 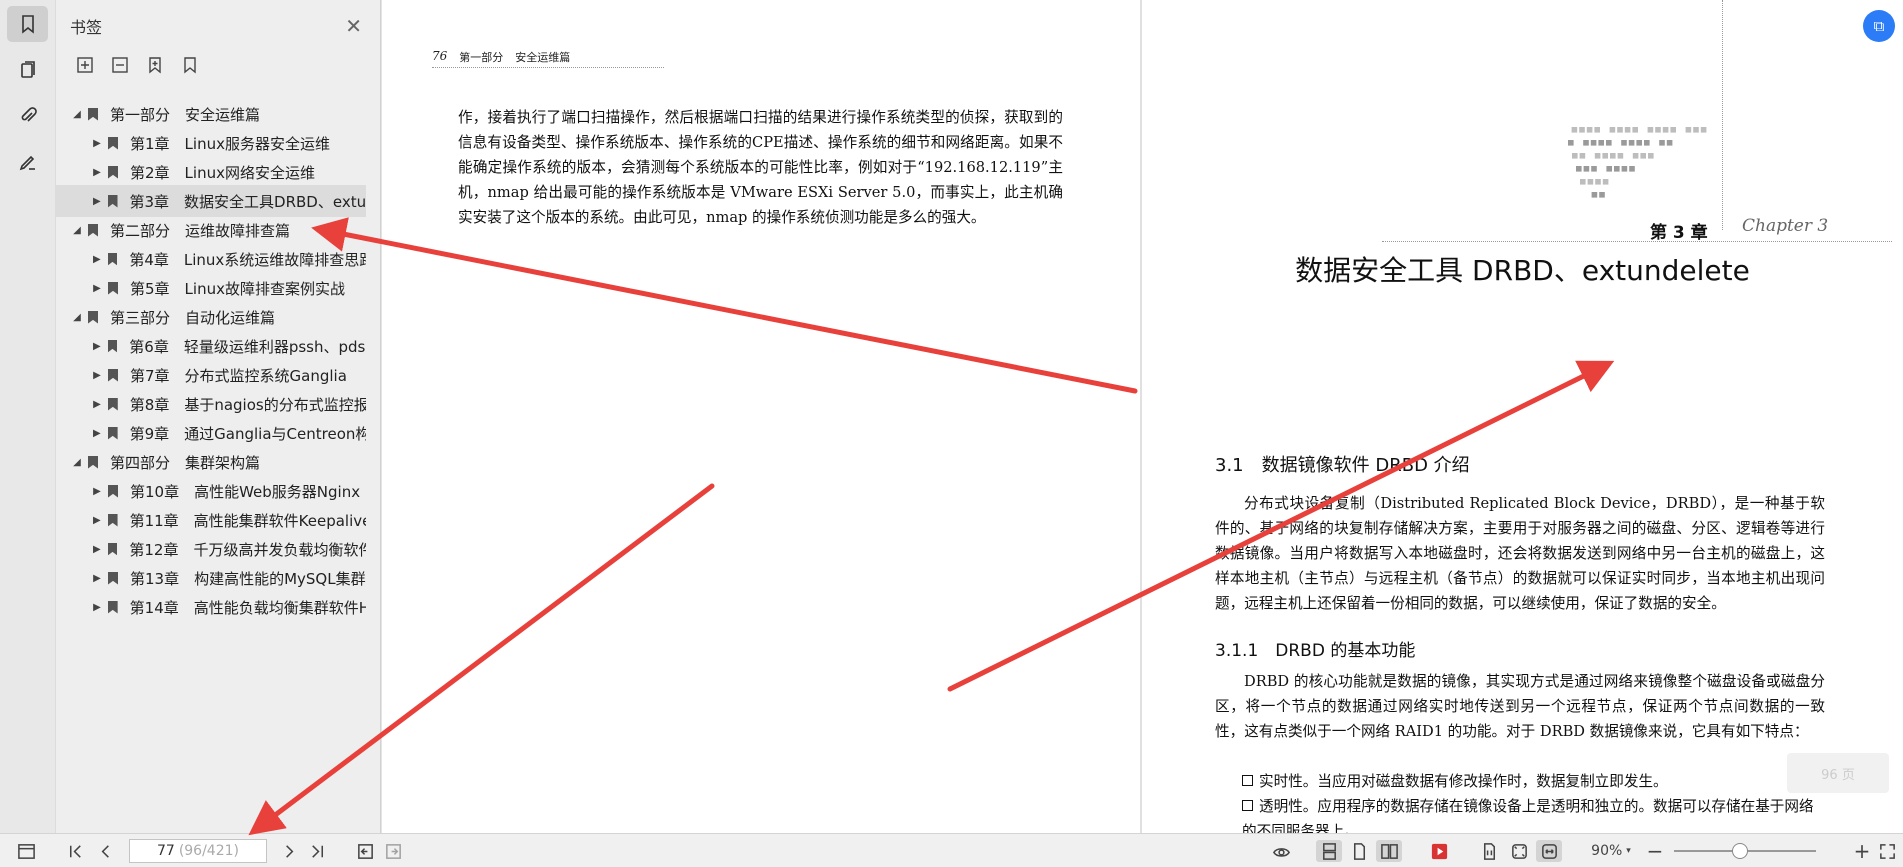 What do you see at coordinates (1534, 781) in the screenshot?
I see `list-item: 实时性。当应用对磁盘数据有修改操作时，数据复制立即发生。` at bounding box center [1534, 781].